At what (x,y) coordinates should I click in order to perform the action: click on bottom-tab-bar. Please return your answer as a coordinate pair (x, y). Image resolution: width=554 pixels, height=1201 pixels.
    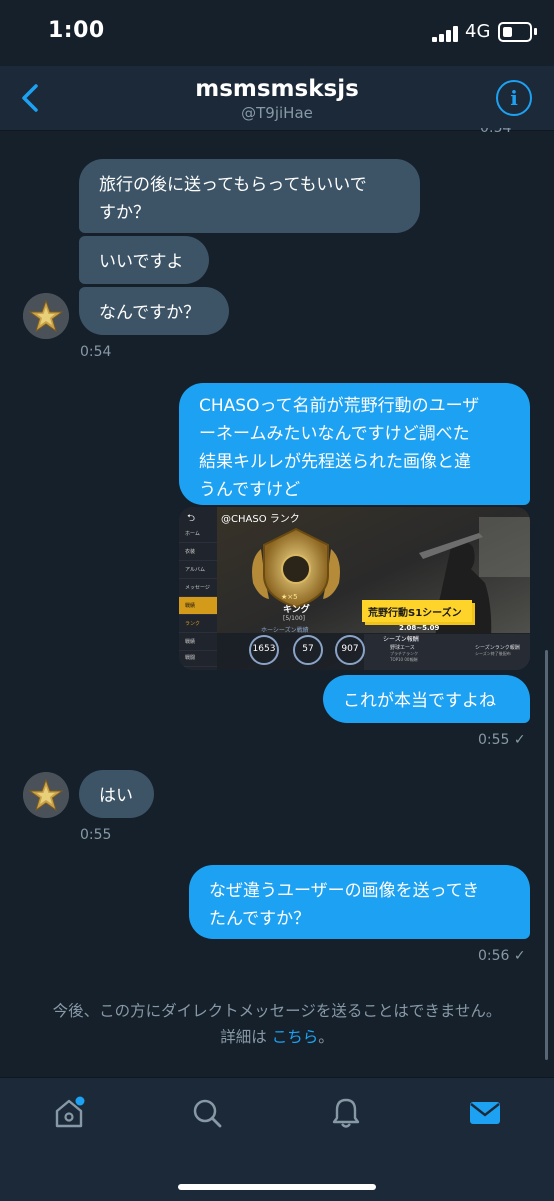
    Looking at the image, I should click on (277, 1139).